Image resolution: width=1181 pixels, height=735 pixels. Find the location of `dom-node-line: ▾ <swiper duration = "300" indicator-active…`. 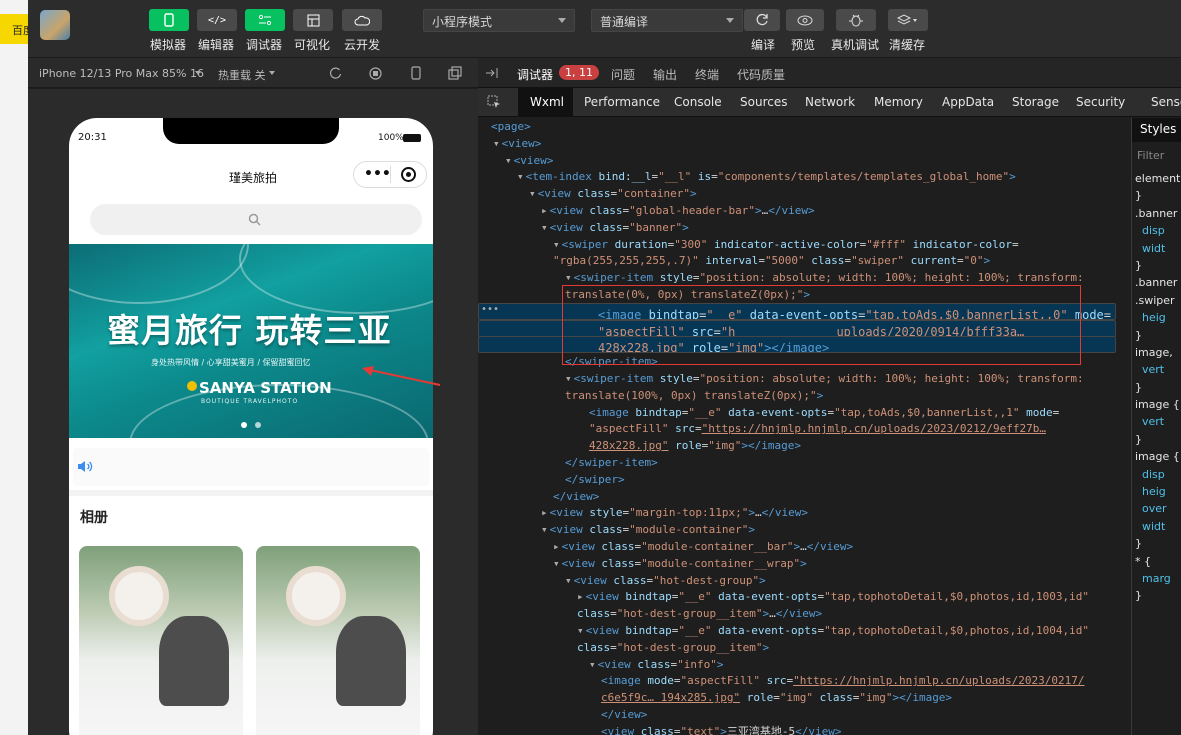

dom-node-line: ▾ <swiper duration = "300" indicator-active… is located at coordinates (797, 244).